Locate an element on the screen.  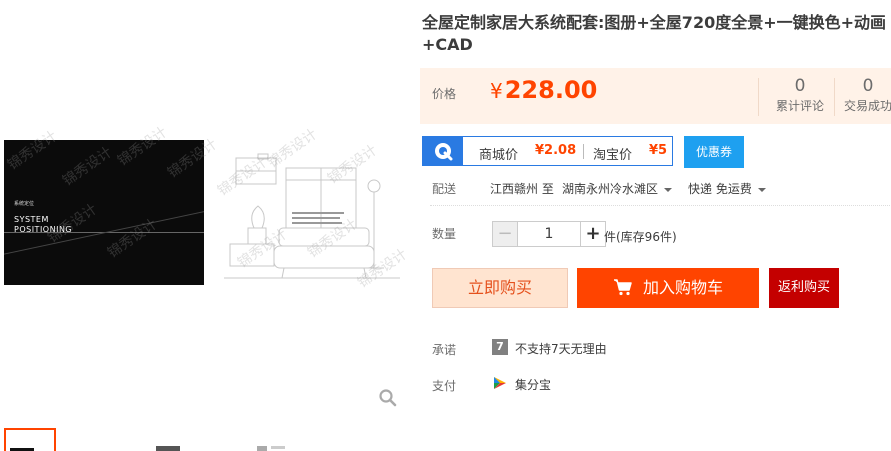
cart-icon is located at coordinates (622, 287).